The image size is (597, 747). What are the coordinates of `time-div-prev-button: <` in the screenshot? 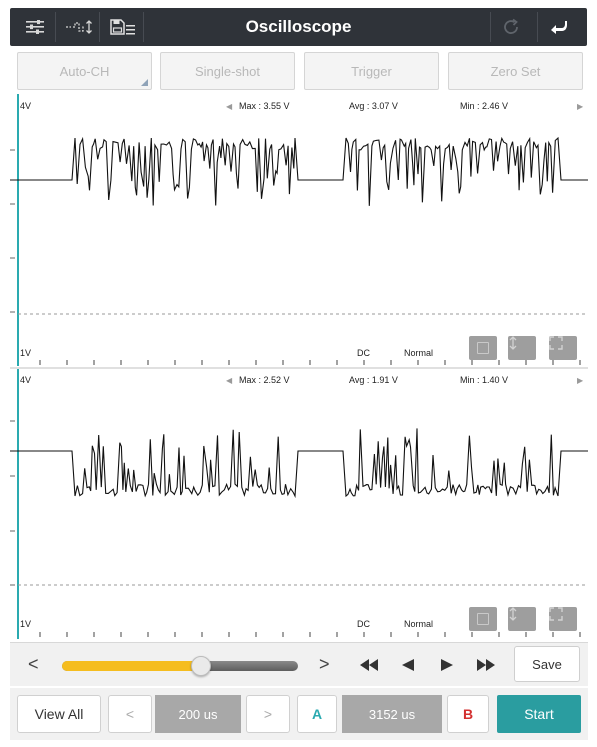 It's located at (130, 714).